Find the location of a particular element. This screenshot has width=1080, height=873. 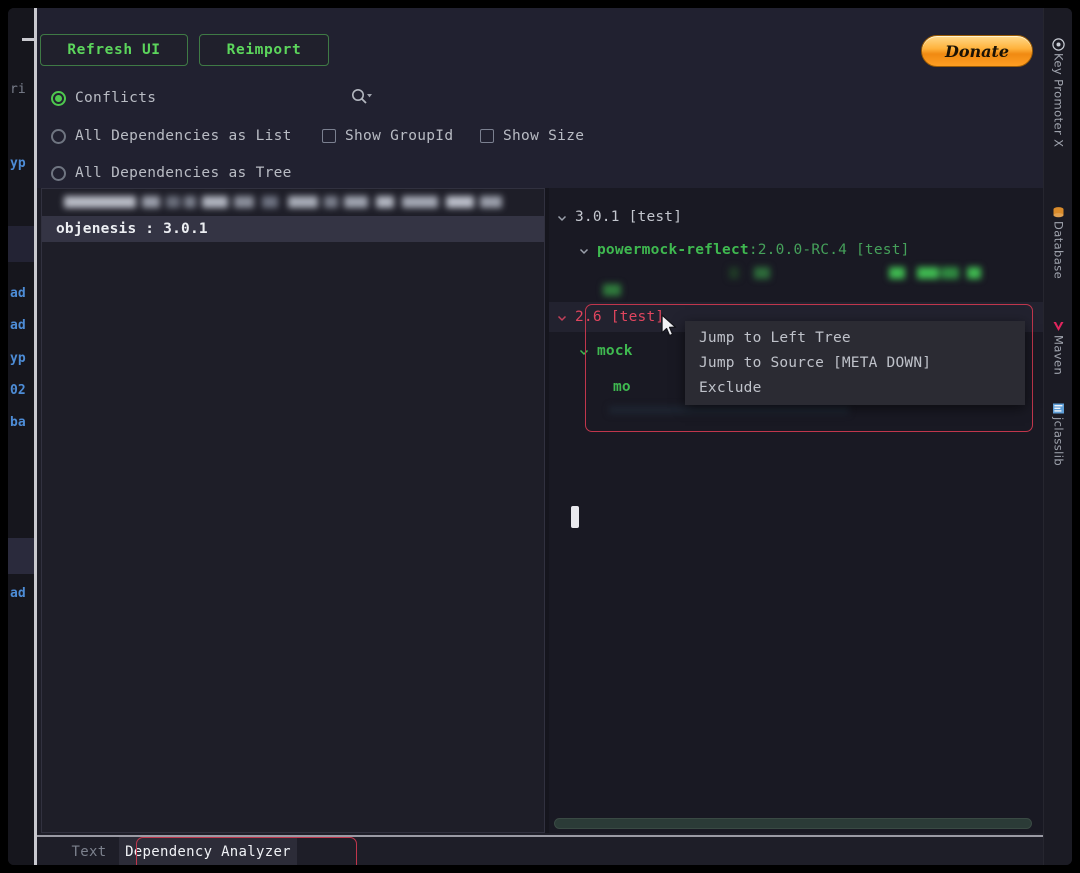

search-icon is located at coordinates (362, 97).